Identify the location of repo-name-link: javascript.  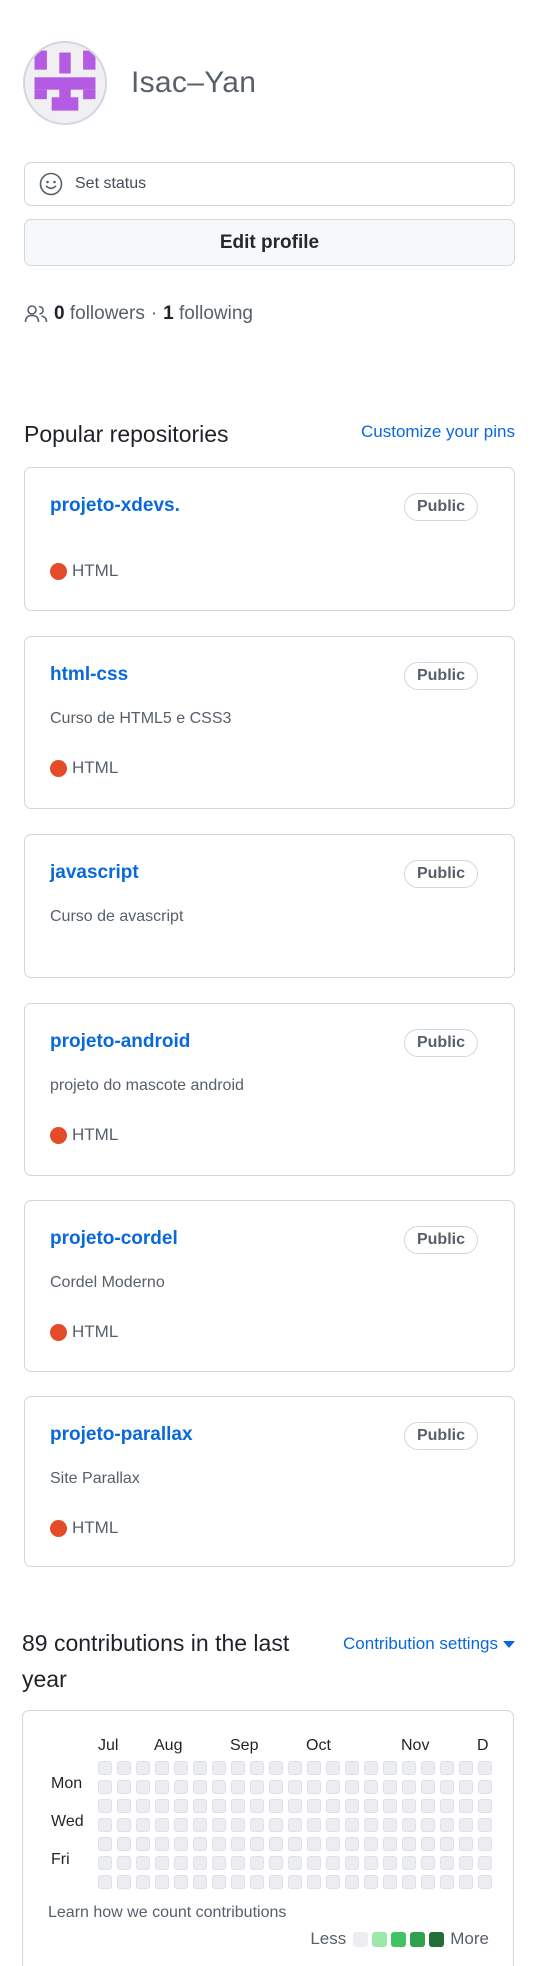
(94, 873).